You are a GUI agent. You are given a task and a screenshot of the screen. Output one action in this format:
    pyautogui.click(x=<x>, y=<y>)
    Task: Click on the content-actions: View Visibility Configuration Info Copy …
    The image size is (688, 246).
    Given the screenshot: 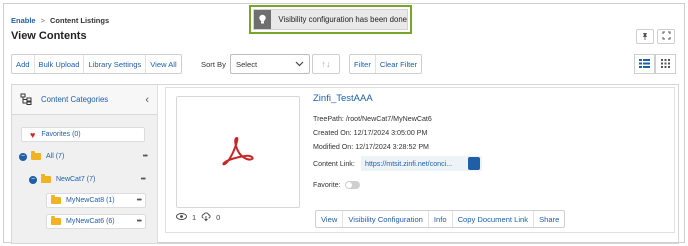 What is the action you would take?
    pyautogui.click(x=440, y=219)
    